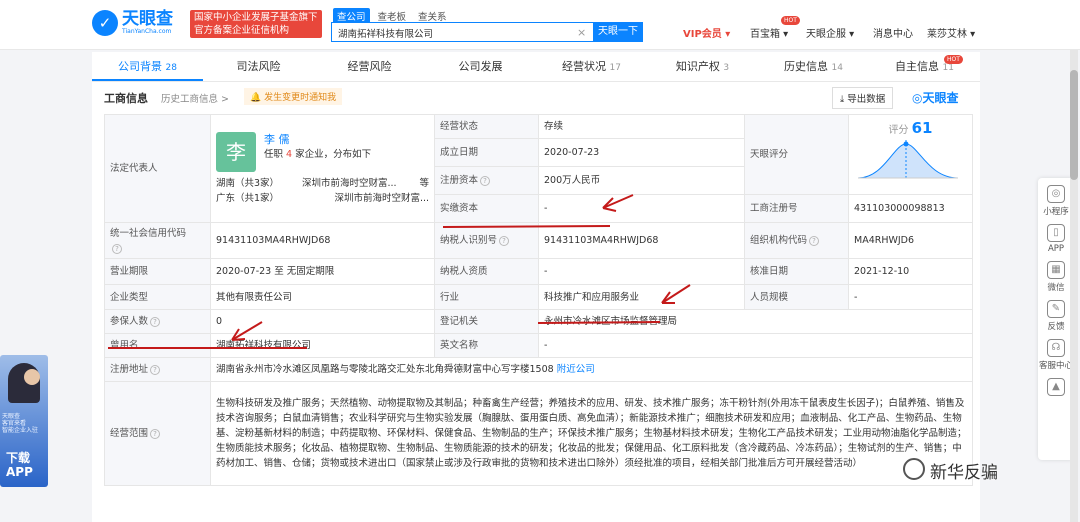 Image resolution: width=1080 pixels, height=522 pixels. What do you see at coordinates (486, 126) in the screenshot?
I see `status-label: 经营状态` at bounding box center [486, 126].